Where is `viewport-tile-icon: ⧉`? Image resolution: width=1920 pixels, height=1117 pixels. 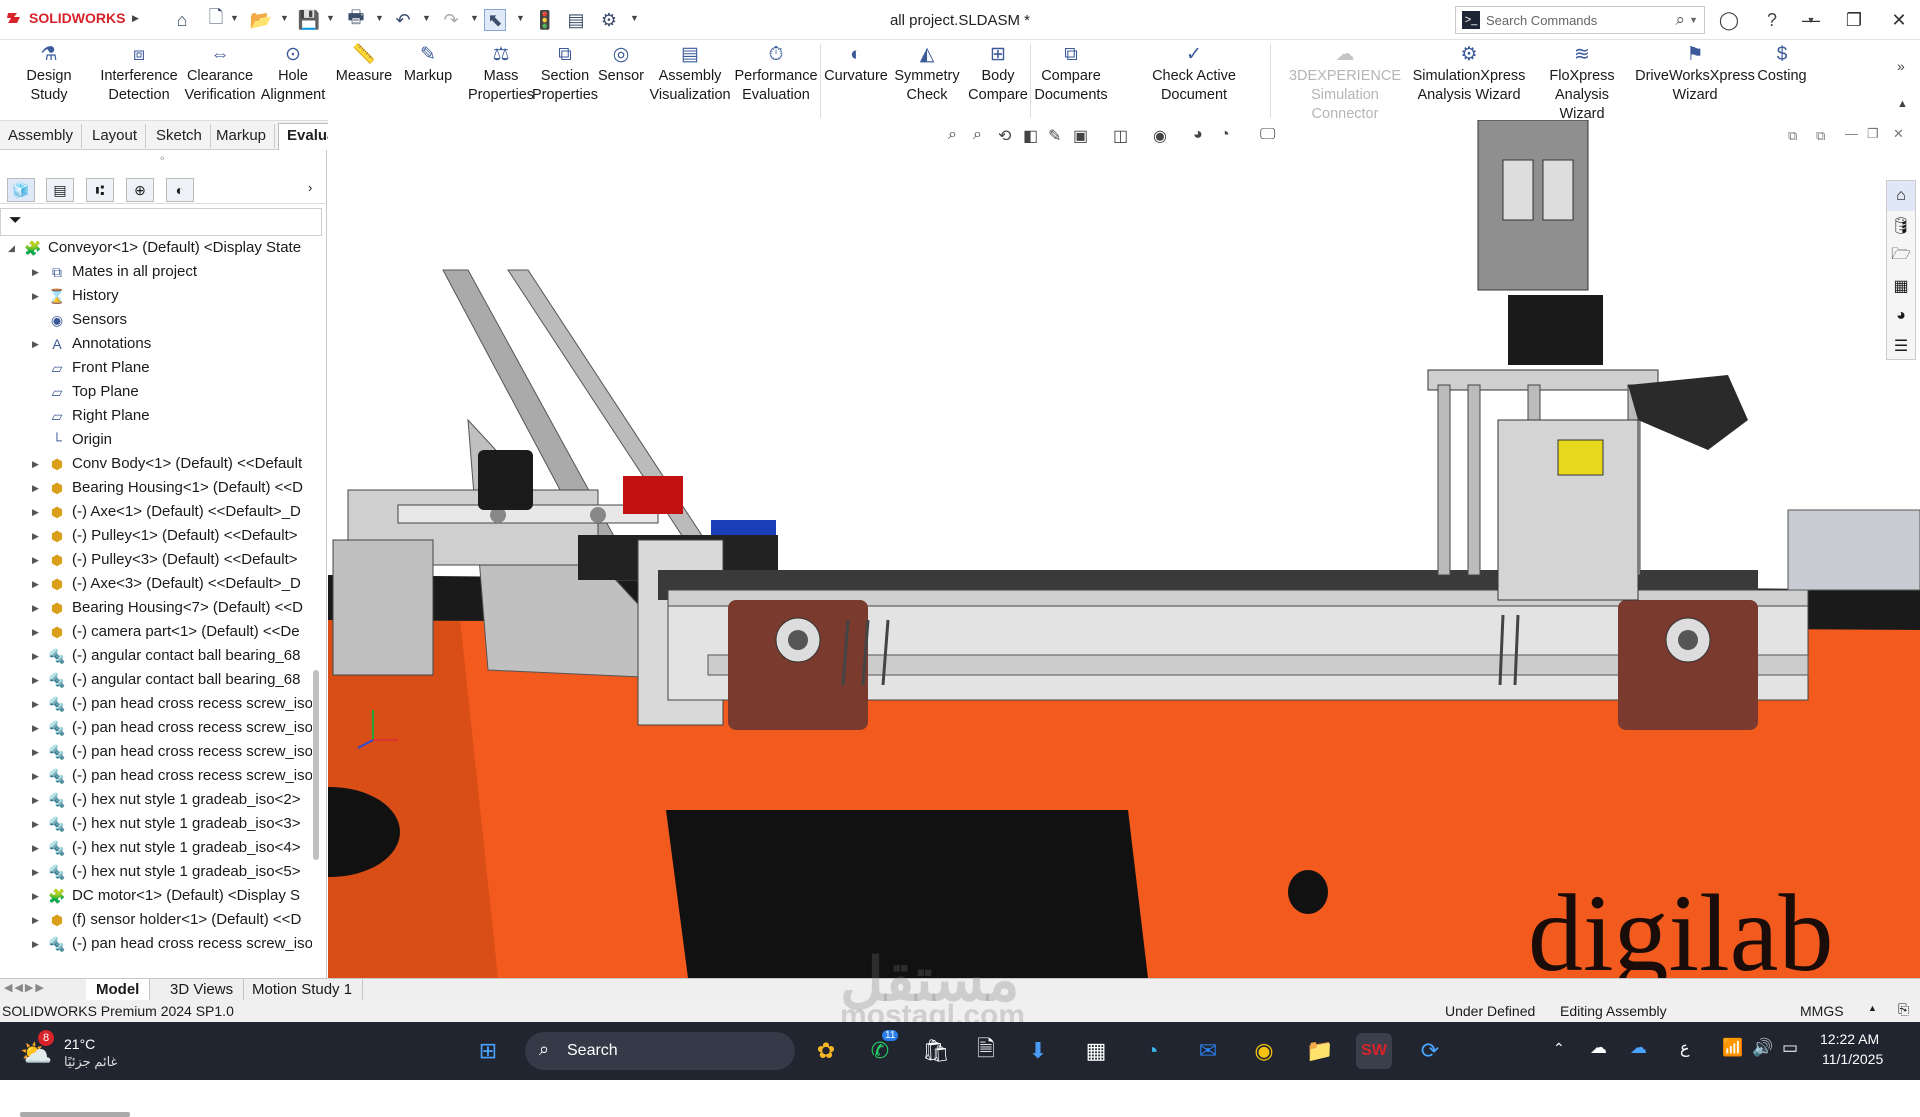
viewport-tile-icon: ⧉ is located at coordinates (1792, 136).